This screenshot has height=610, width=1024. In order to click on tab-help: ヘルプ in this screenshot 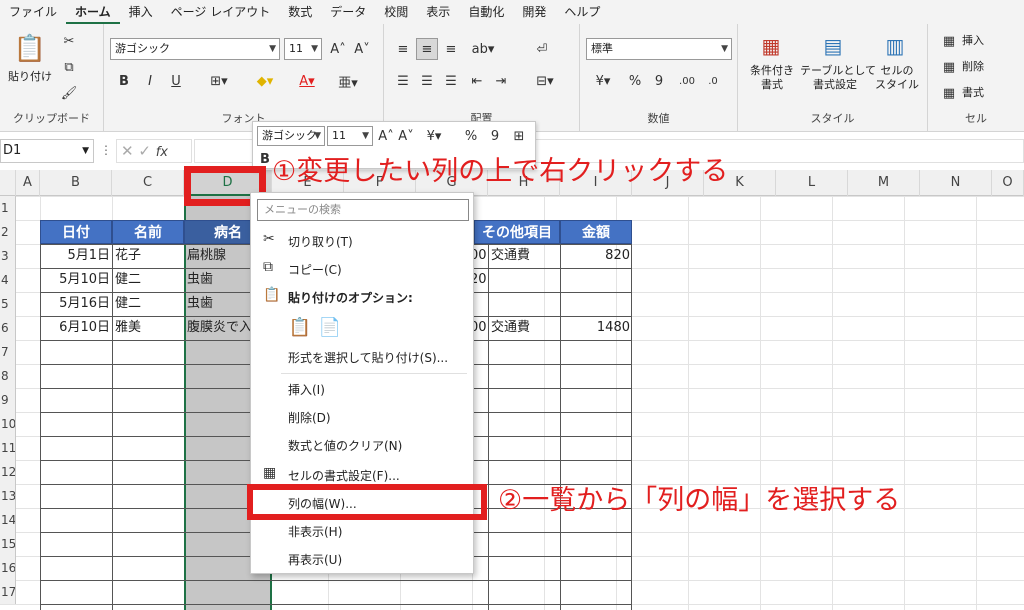, I will do `click(582, 12)`.